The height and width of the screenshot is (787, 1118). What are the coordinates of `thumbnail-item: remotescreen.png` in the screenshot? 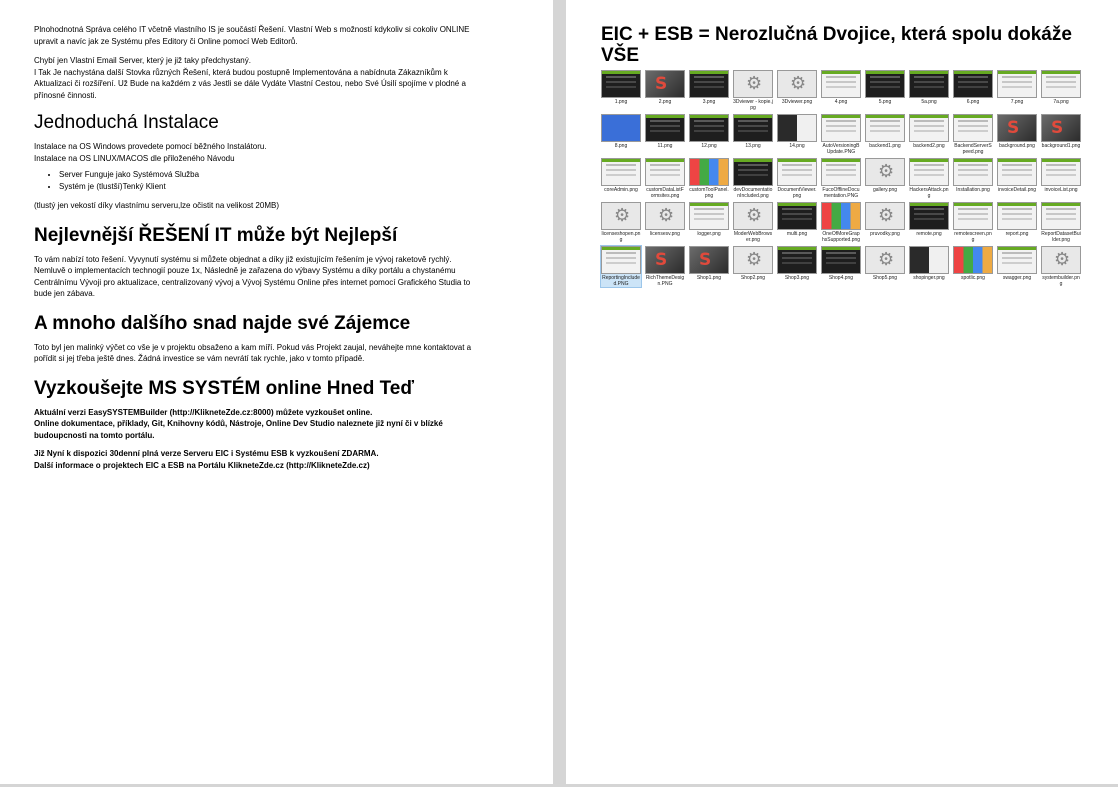 It's located at (973, 222).